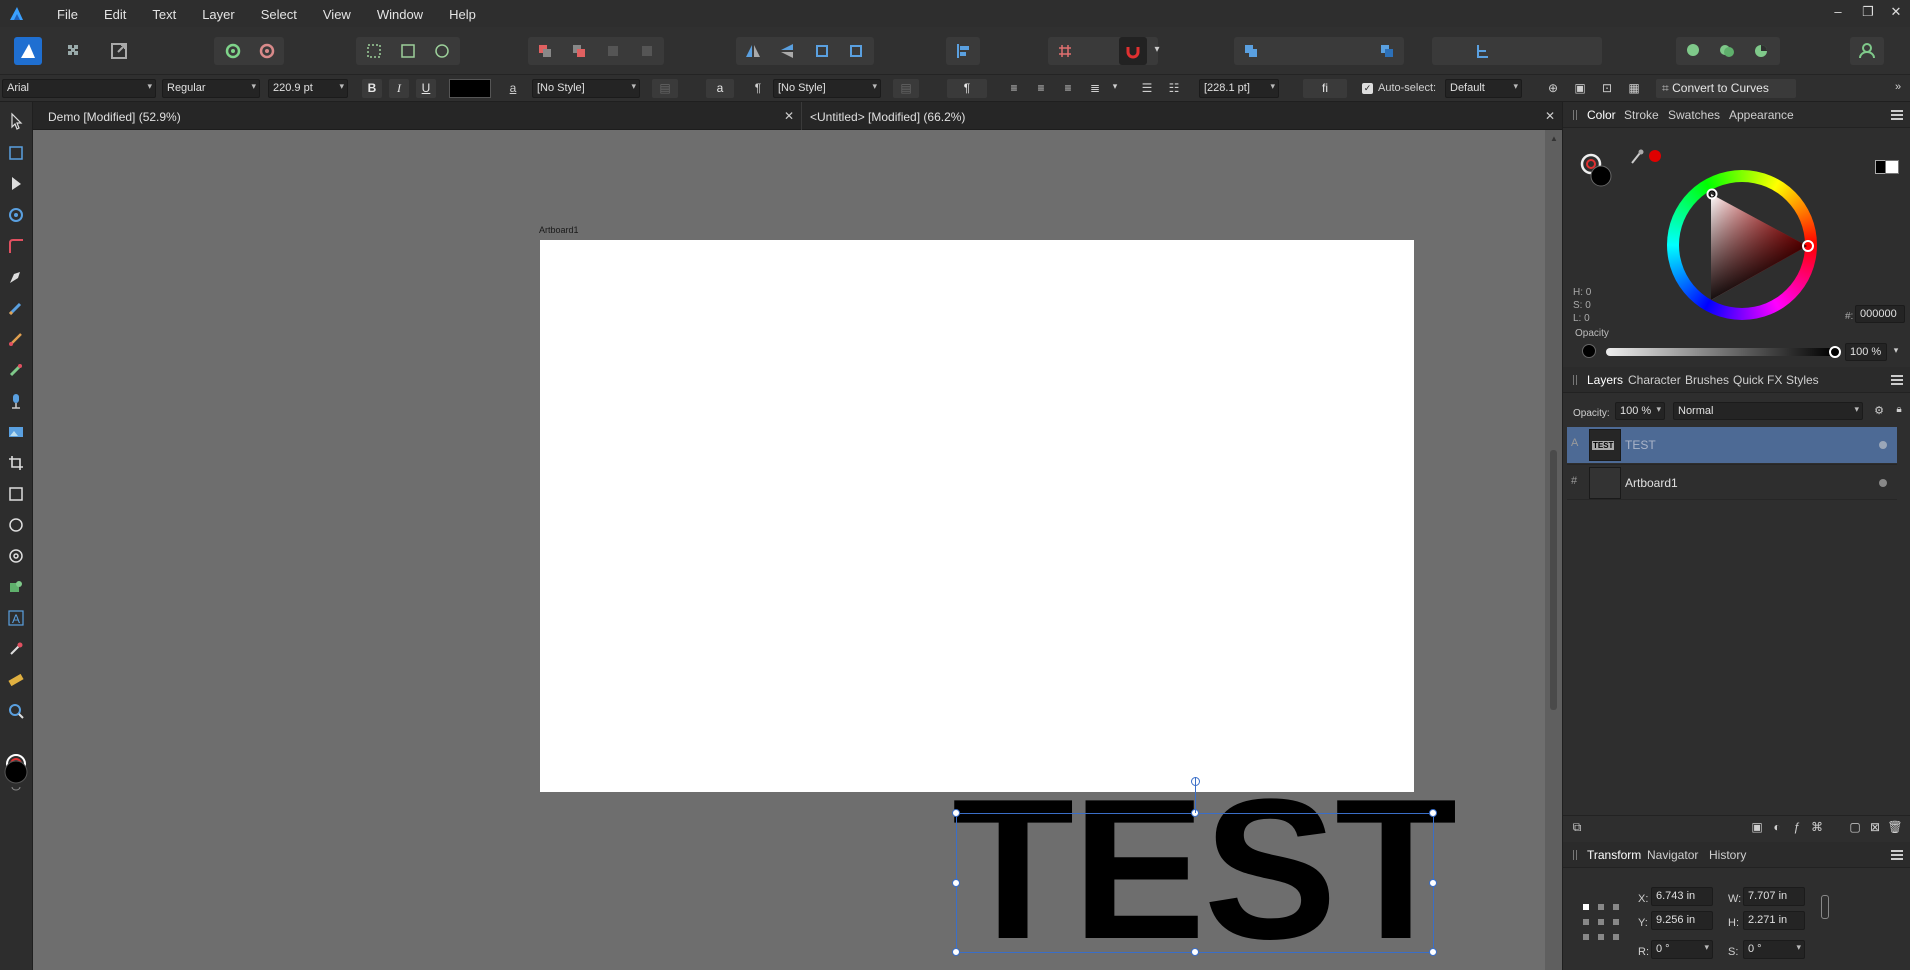 The image size is (1910, 970). Describe the element at coordinates (1601, 115) in the screenshot. I see `tab-color: Color` at that location.